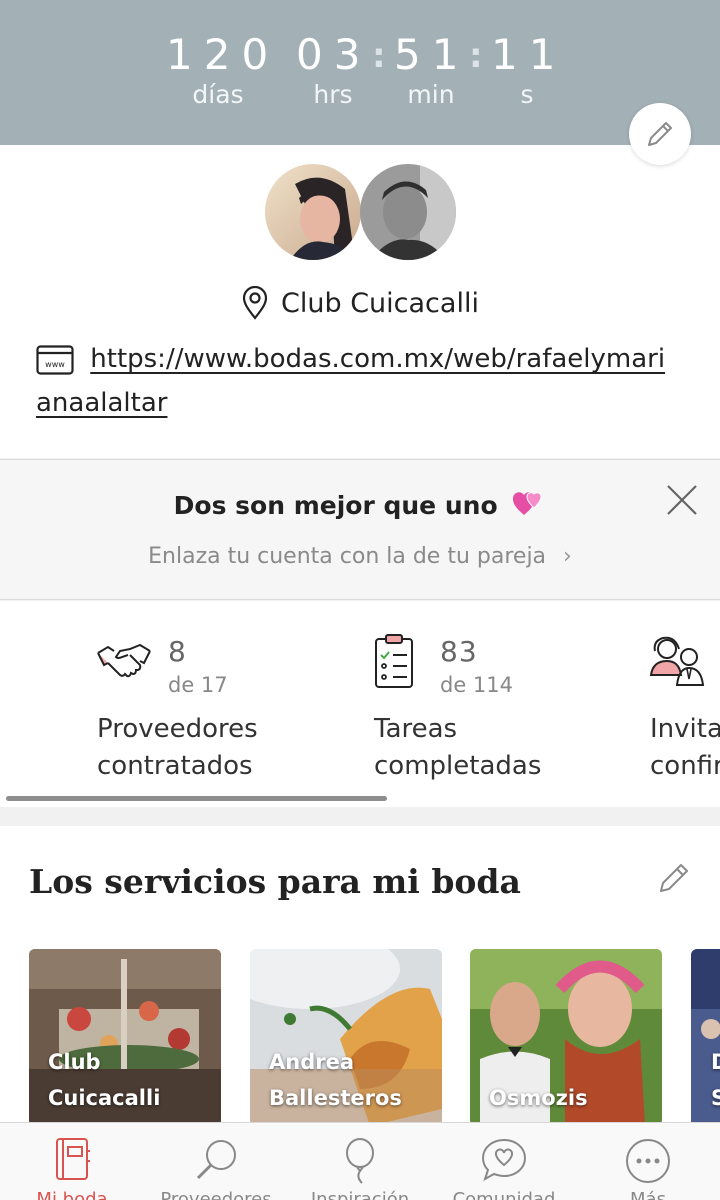  Describe the element at coordinates (360, 1194) in the screenshot. I see `tab-label: Inspiración` at that location.